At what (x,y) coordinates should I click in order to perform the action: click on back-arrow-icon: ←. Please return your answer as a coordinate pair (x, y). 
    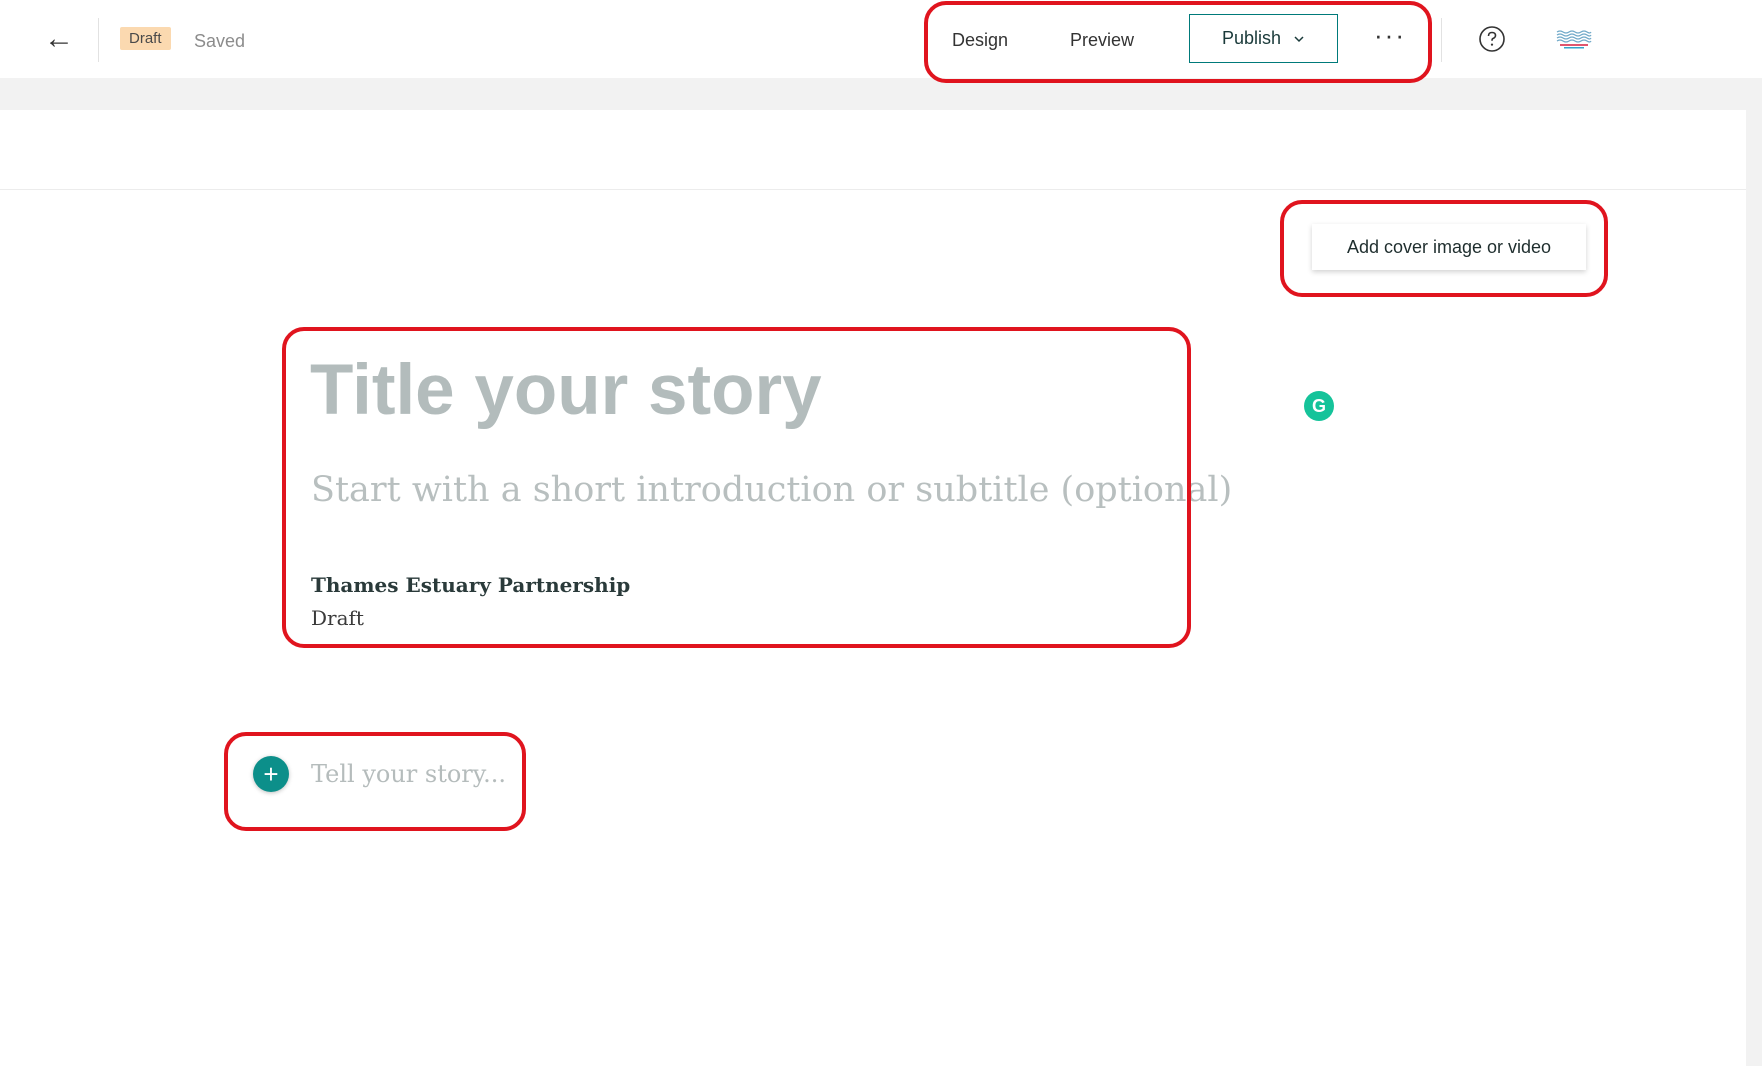
    Looking at the image, I should click on (62, 40).